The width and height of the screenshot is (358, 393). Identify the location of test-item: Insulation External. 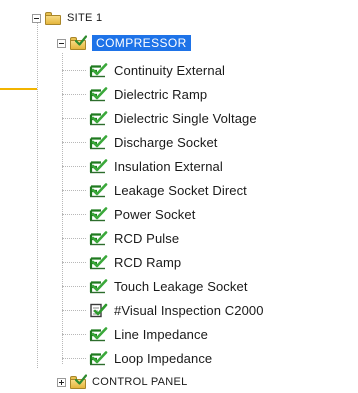
(155, 166).